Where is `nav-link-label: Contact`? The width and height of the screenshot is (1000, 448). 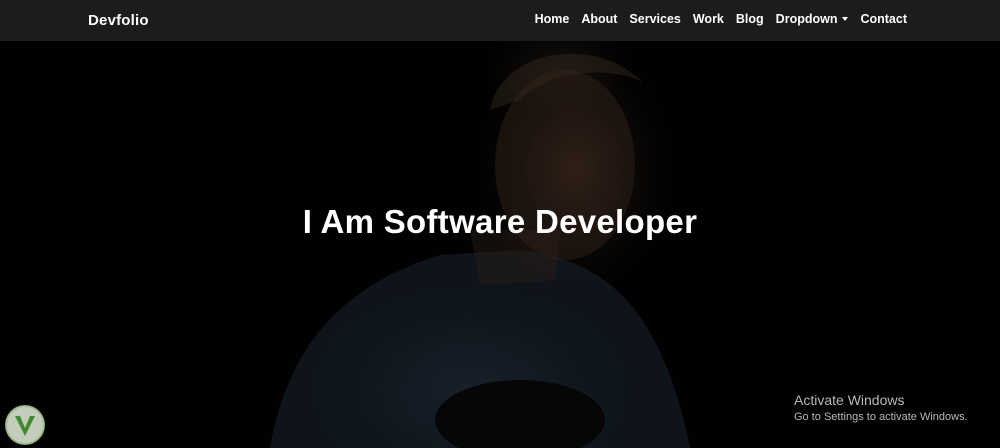 nav-link-label: Contact is located at coordinates (883, 19).